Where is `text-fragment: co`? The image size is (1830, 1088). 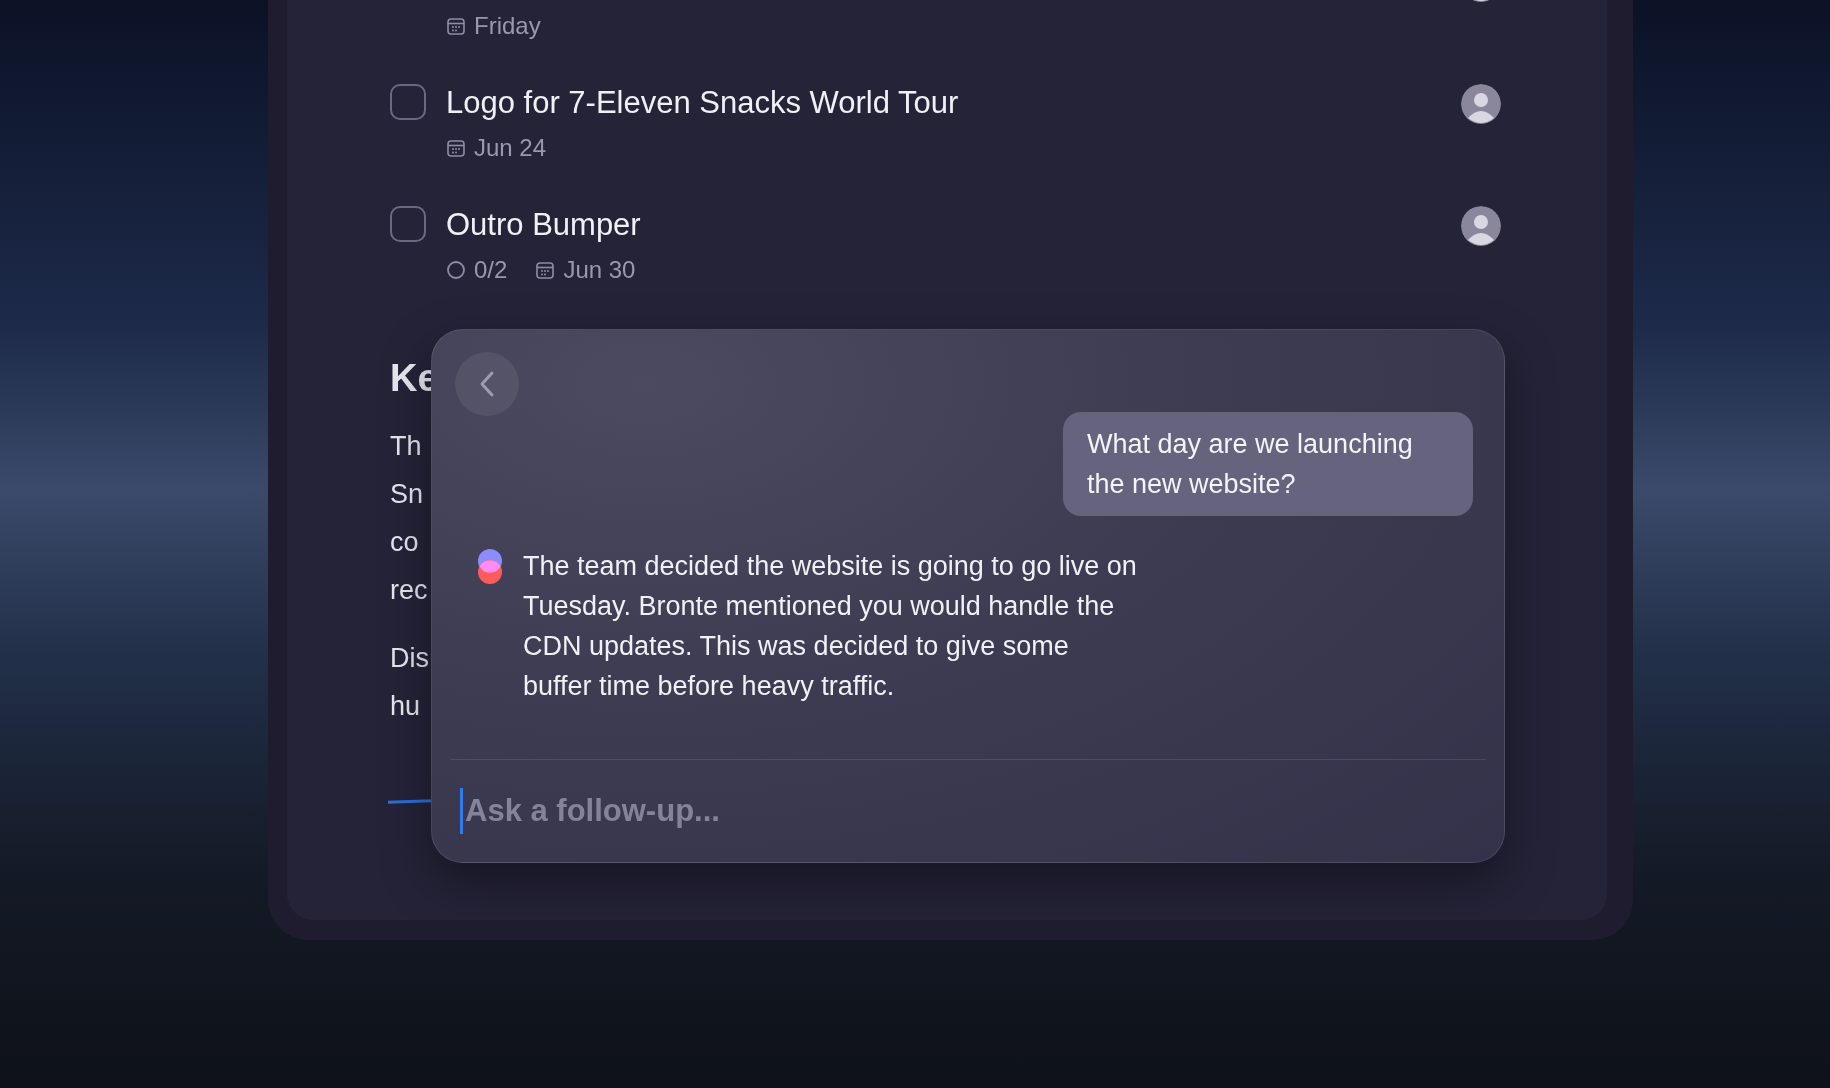 text-fragment: co is located at coordinates (404, 542).